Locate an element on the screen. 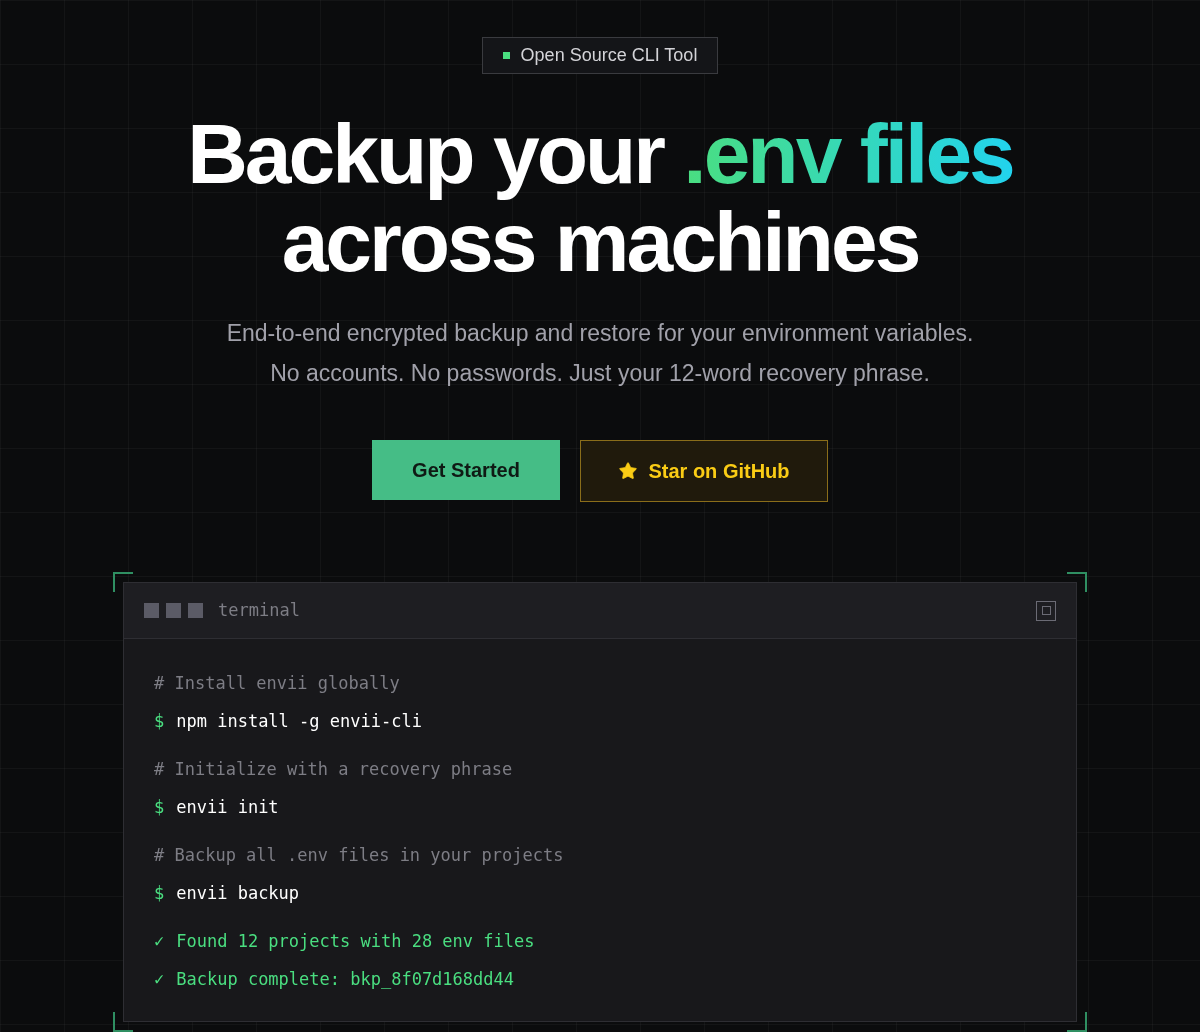  badge-label: Open Source CLI Tool is located at coordinates (609, 55).